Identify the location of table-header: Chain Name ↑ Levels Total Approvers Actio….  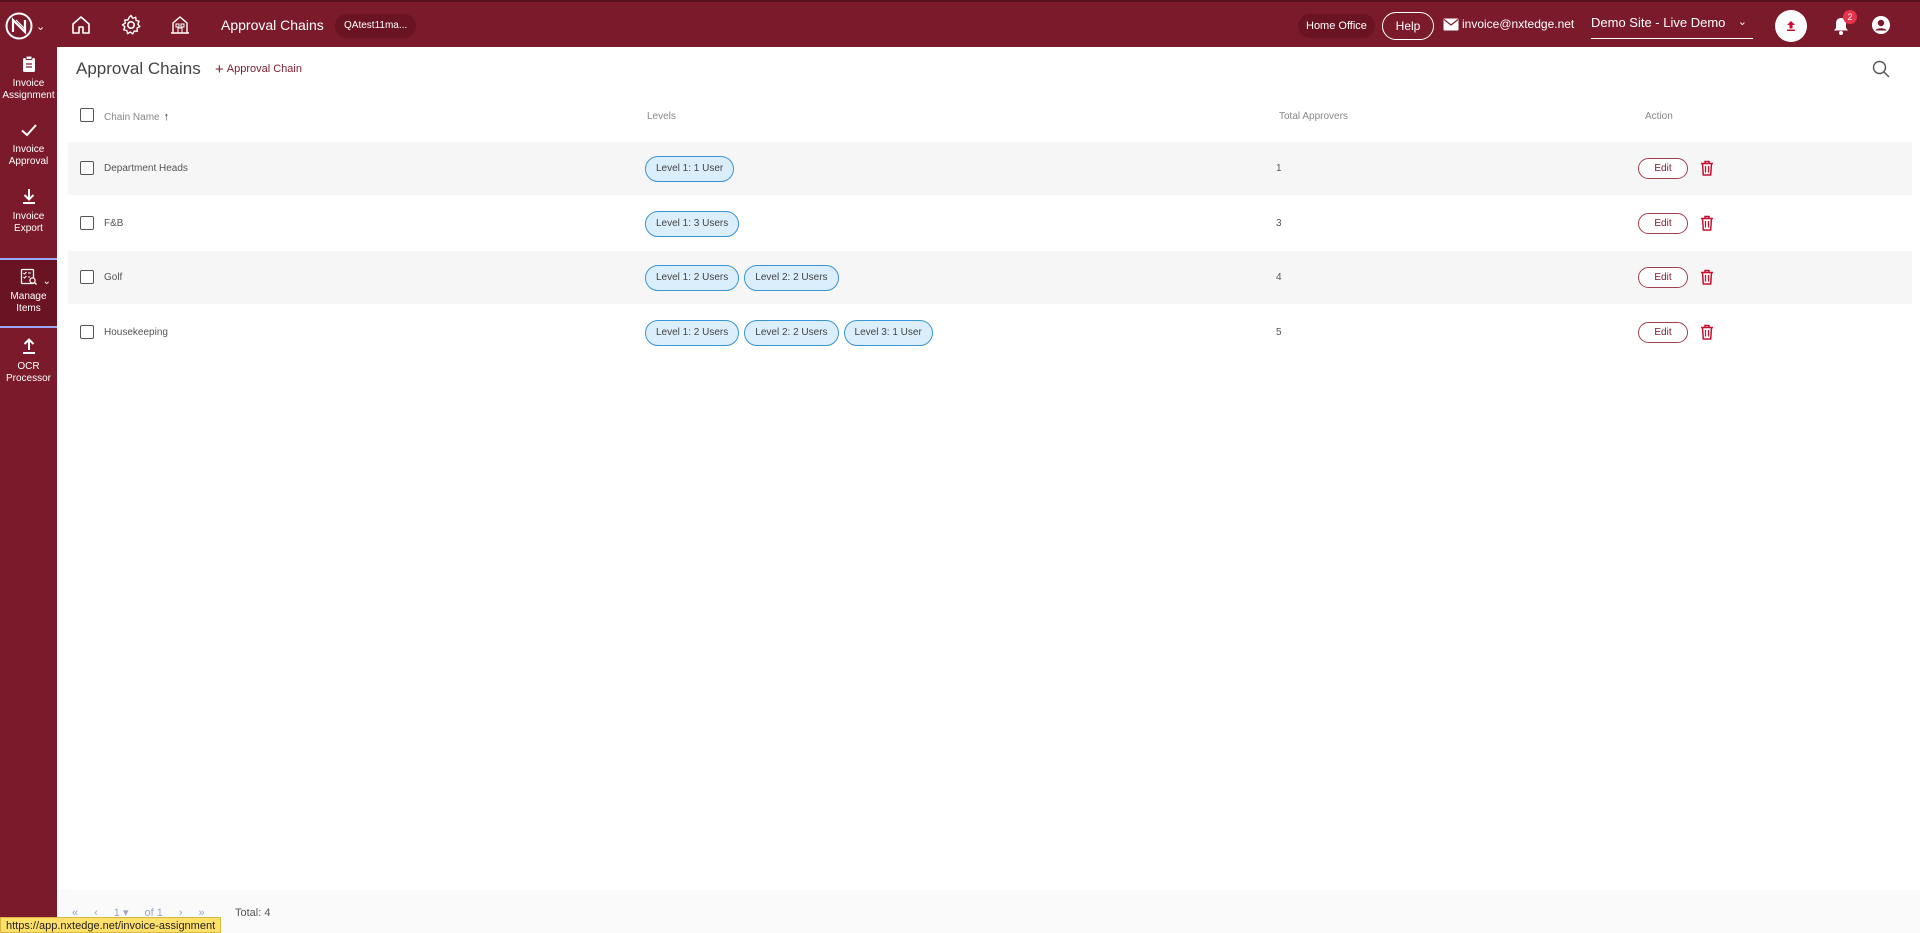
(990, 116).